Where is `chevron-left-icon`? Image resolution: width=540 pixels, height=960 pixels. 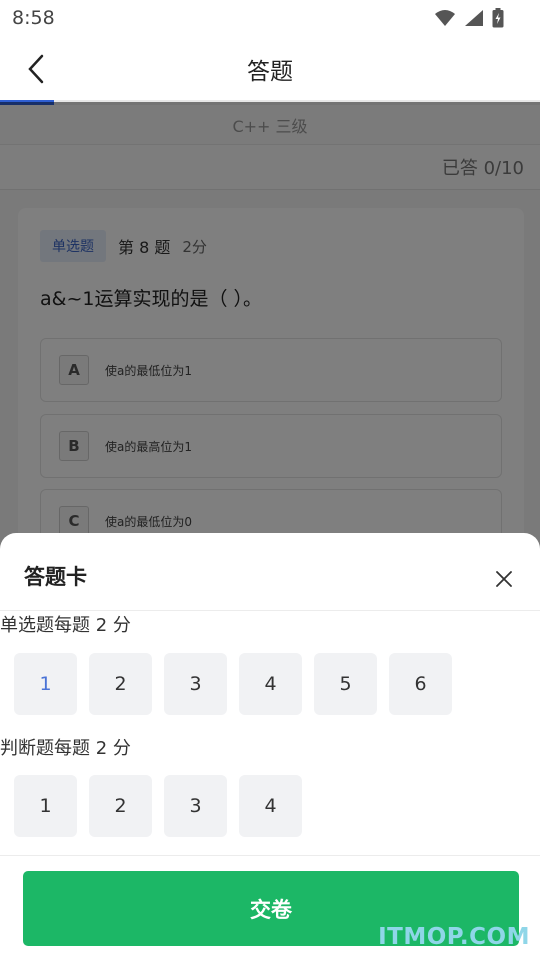 chevron-left-icon is located at coordinates (36, 69).